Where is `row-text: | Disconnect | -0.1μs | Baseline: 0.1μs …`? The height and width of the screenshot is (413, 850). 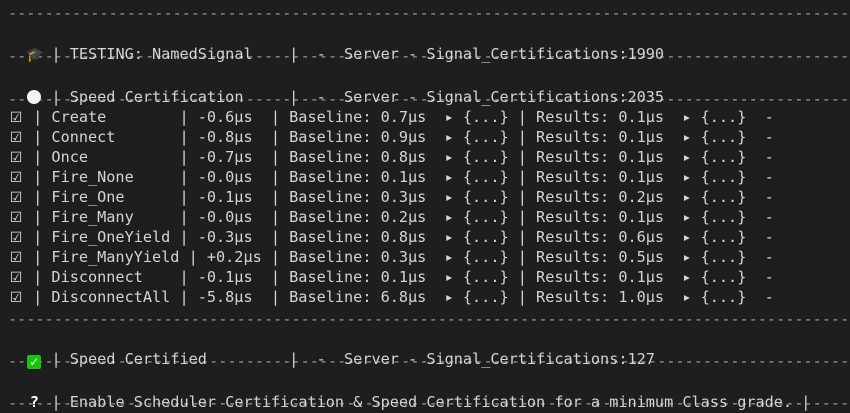 row-text: | Disconnect | -0.1μs | Baseline: 0.1μs … is located at coordinates (399, 277).